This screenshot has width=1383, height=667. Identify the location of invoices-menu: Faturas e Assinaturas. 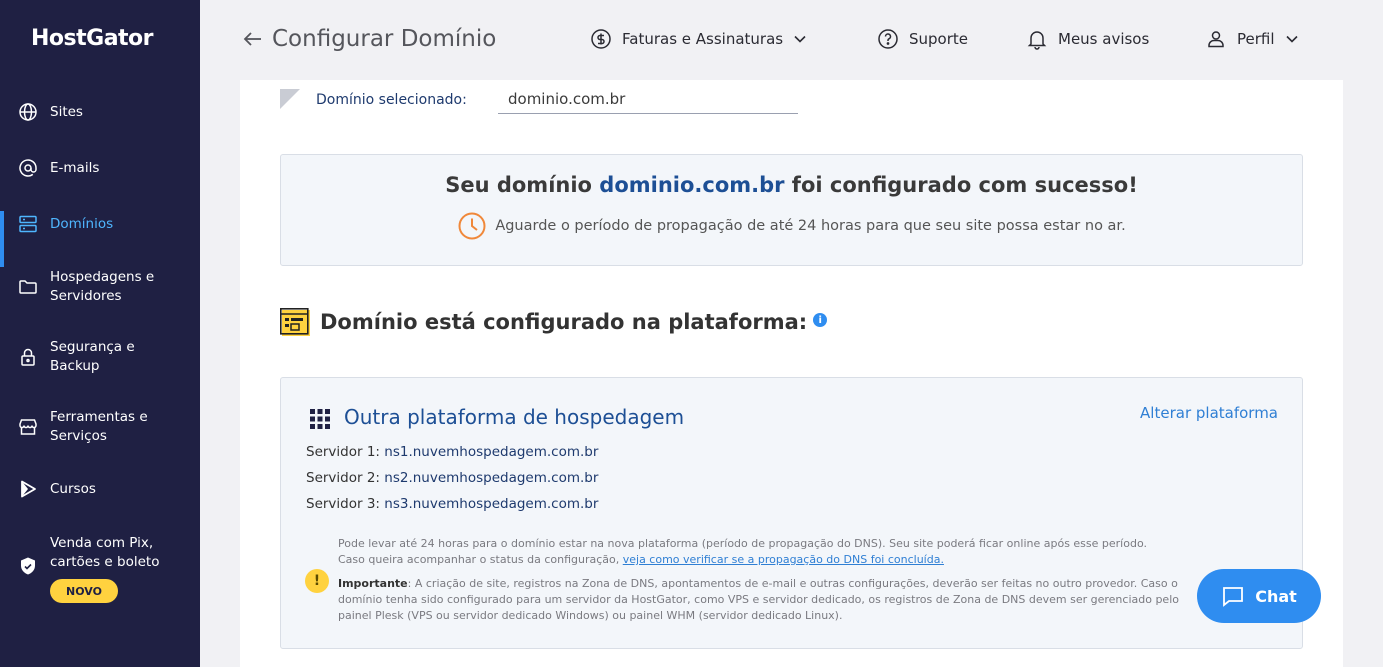
(698, 39).